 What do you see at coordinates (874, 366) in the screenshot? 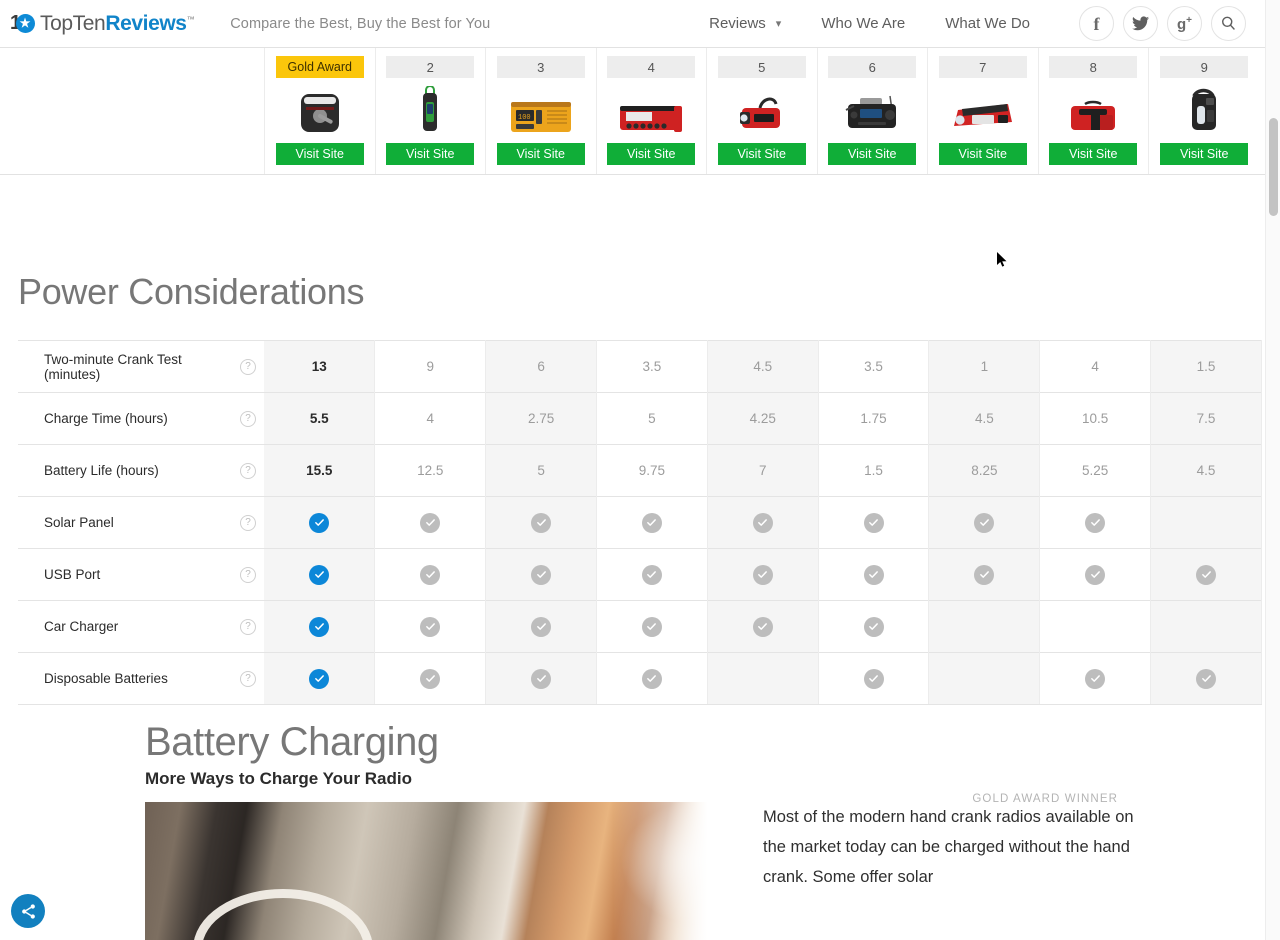
I see `table-cell: 3.5` at bounding box center [874, 366].